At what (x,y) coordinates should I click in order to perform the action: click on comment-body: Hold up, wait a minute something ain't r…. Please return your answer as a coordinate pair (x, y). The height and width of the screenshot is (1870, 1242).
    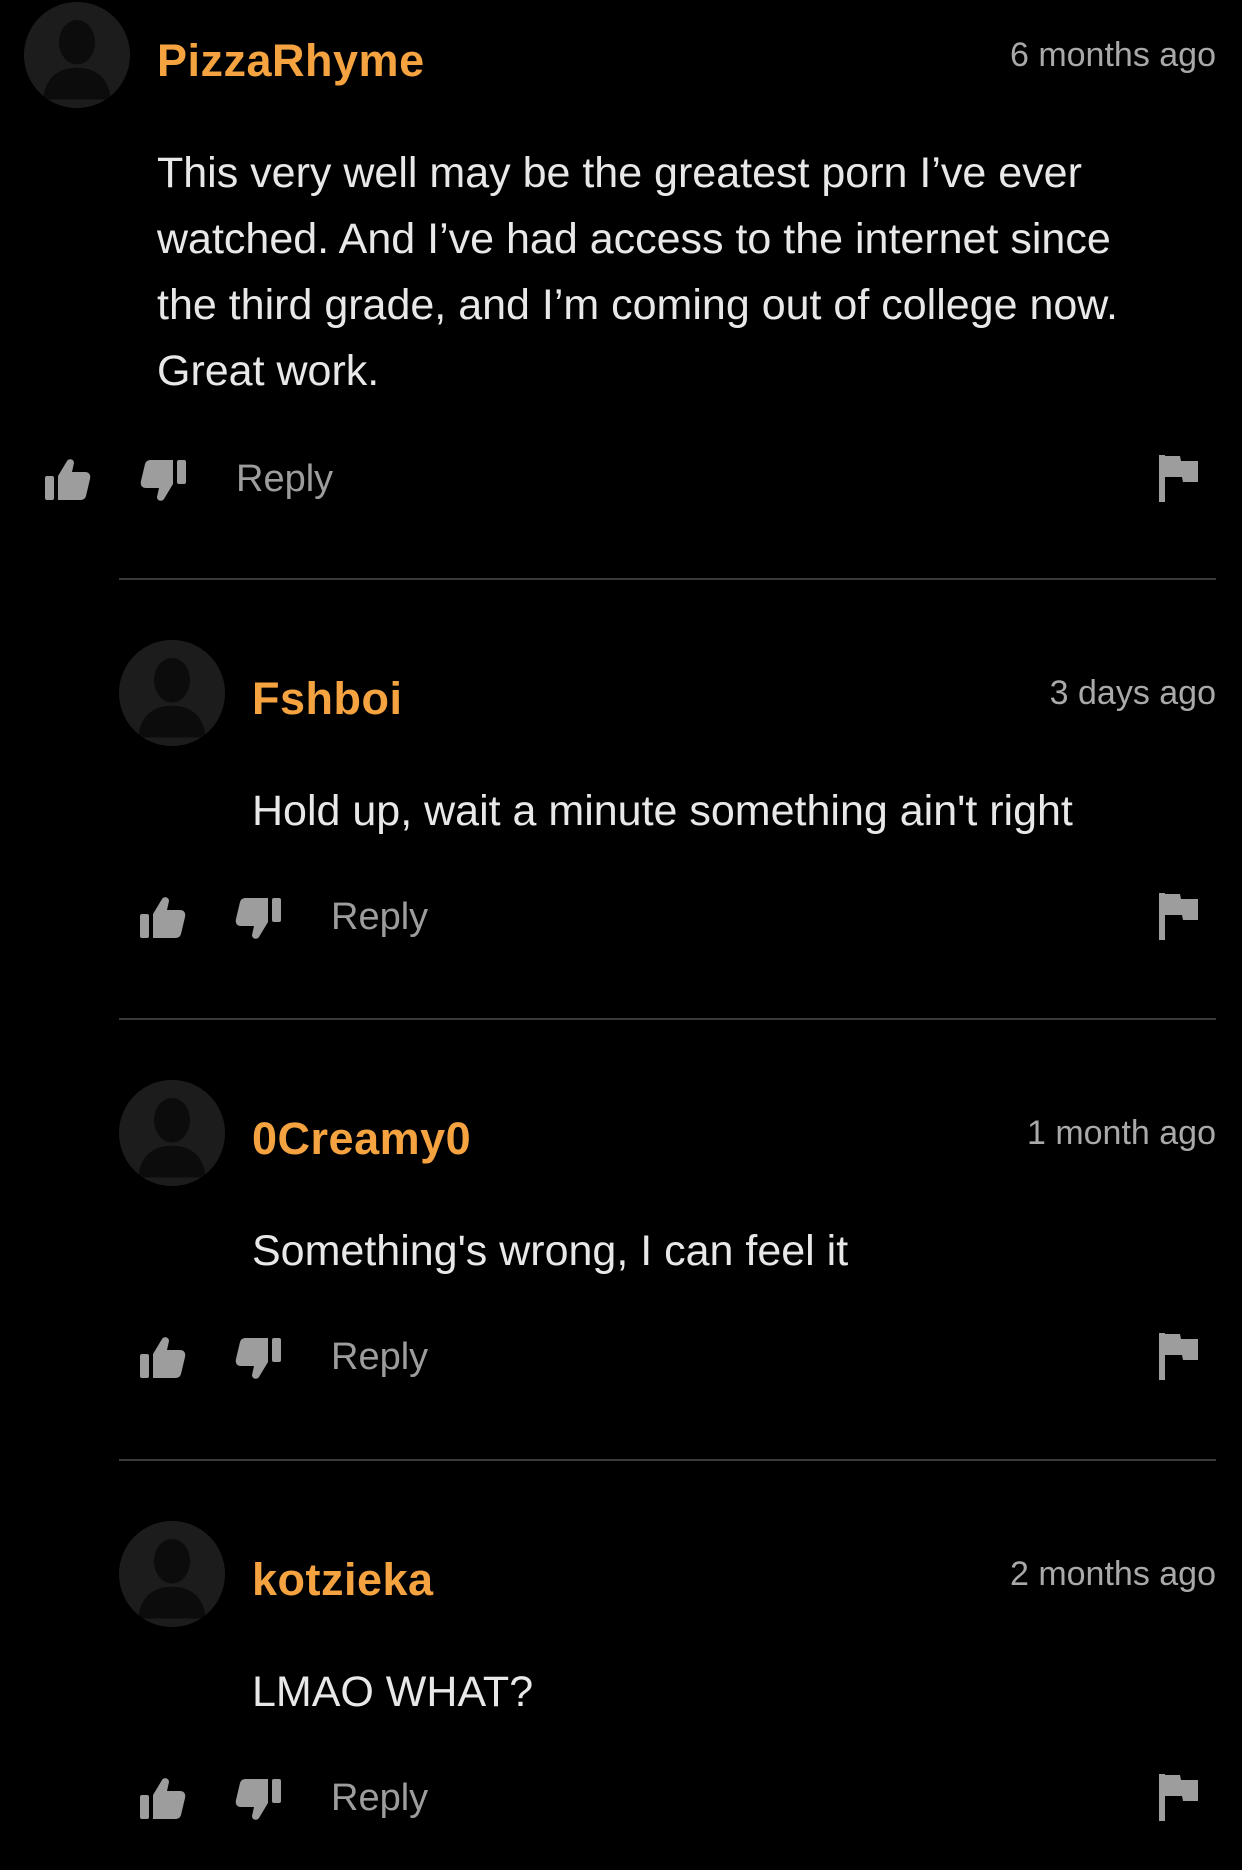
    Looking at the image, I should click on (662, 811).